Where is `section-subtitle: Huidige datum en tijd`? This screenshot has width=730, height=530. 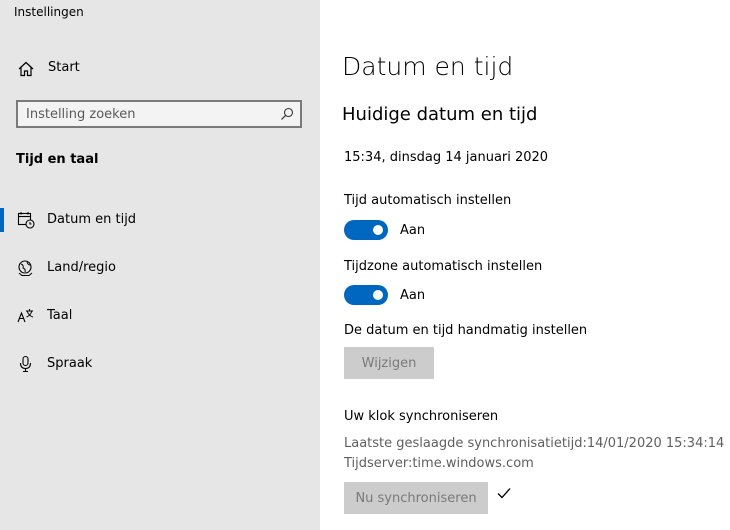 section-subtitle: Huidige datum en tijd is located at coordinates (440, 114).